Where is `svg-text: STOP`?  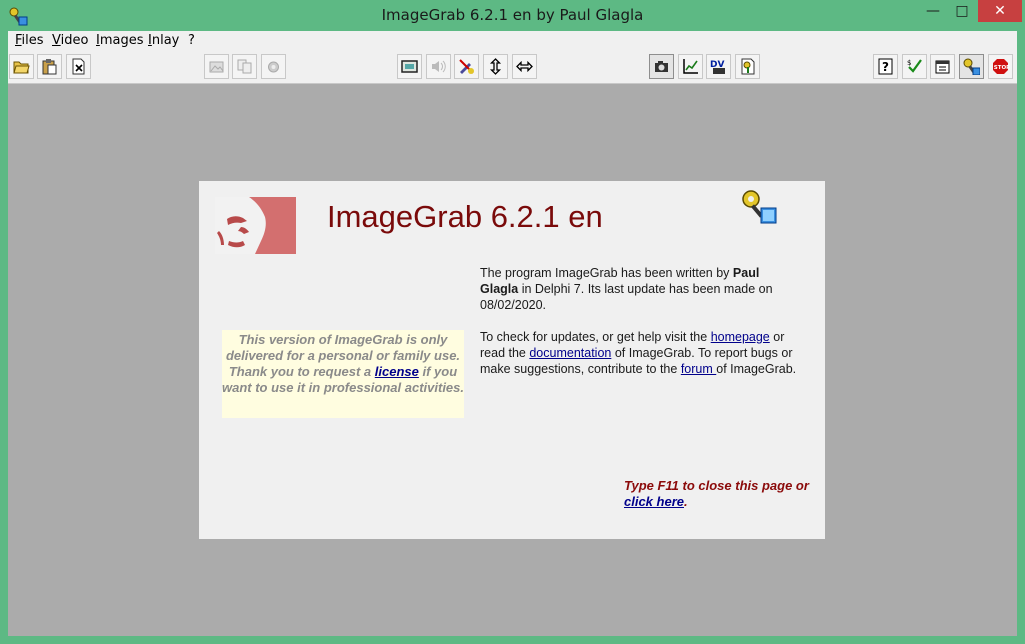
svg-text: STOP is located at coordinates (1001, 68).